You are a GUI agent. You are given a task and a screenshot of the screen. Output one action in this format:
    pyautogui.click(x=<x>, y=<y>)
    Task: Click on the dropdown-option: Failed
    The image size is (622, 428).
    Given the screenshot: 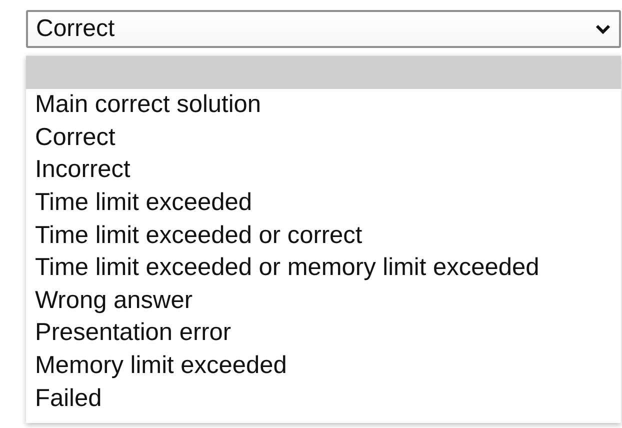 What is the action you would take?
    pyautogui.click(x=323, y=398)
    